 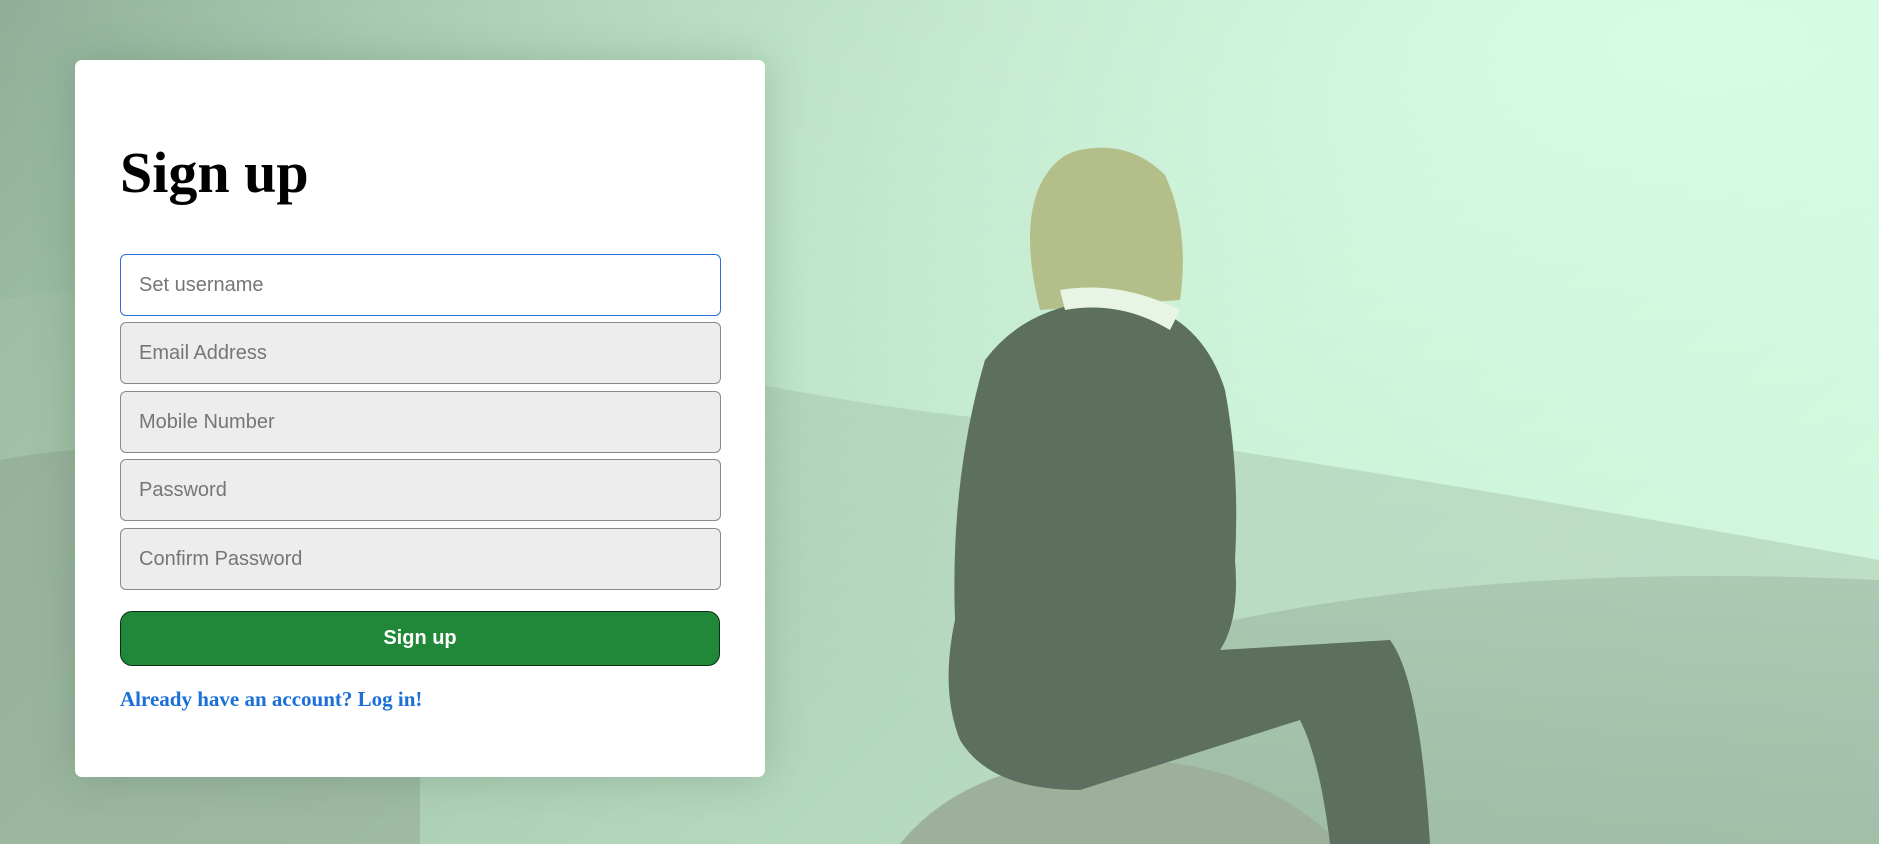 I want to click on mobile-field, so click(x=420, y=422).